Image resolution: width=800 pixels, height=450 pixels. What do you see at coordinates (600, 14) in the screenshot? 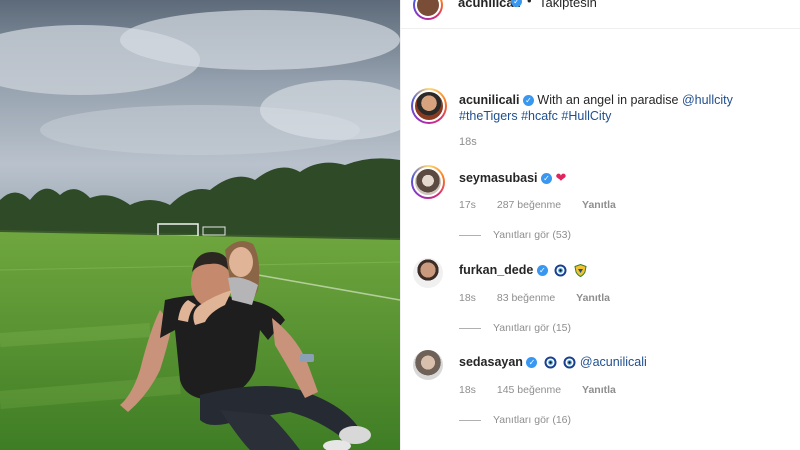
I see `post-header: acunilicali ✓ • Takiptesin` at bounding box center [600, 14].